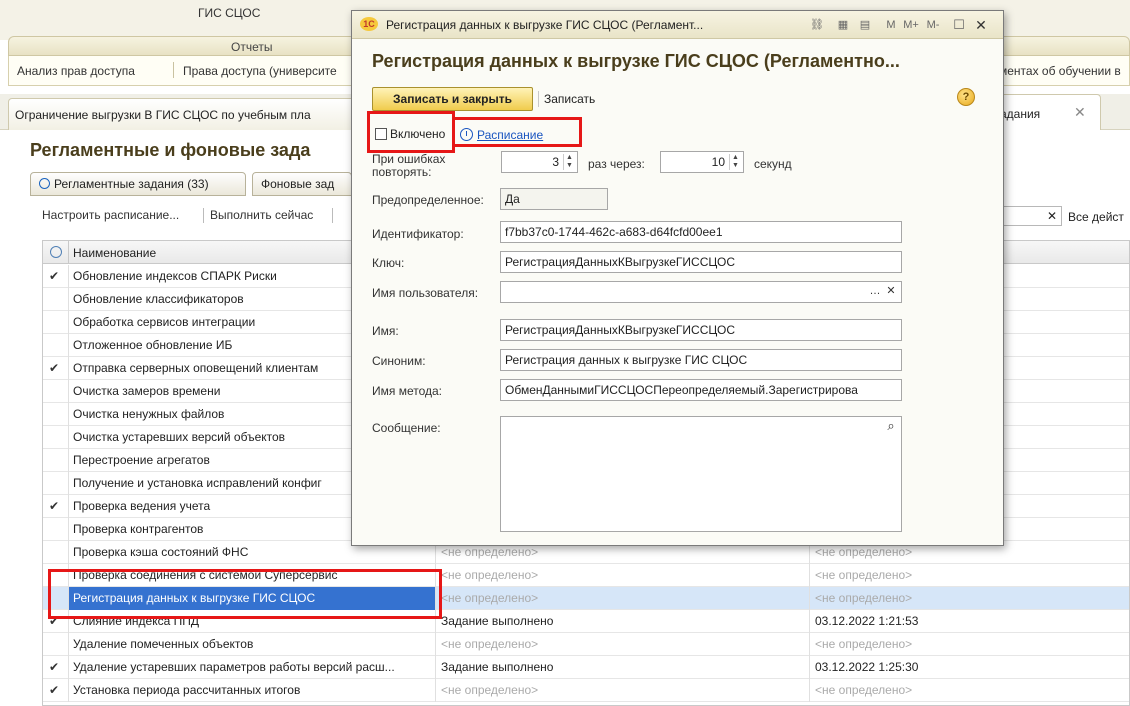 This screenshot has height=706, width=1130. What do you see at coordinates (114, 253) in the screenshot?
I see `column-header-name: Наименование` at bounding box center [114, 253].